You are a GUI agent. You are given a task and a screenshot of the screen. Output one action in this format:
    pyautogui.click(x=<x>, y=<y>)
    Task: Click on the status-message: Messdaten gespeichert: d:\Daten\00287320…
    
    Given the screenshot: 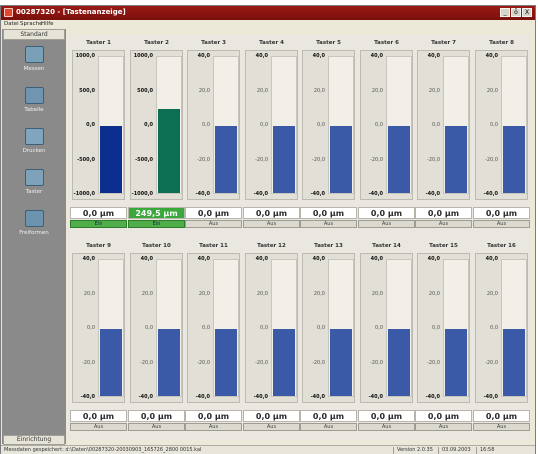 What is the action you would take?
    pyautogui.click(x=103, y=450)
    